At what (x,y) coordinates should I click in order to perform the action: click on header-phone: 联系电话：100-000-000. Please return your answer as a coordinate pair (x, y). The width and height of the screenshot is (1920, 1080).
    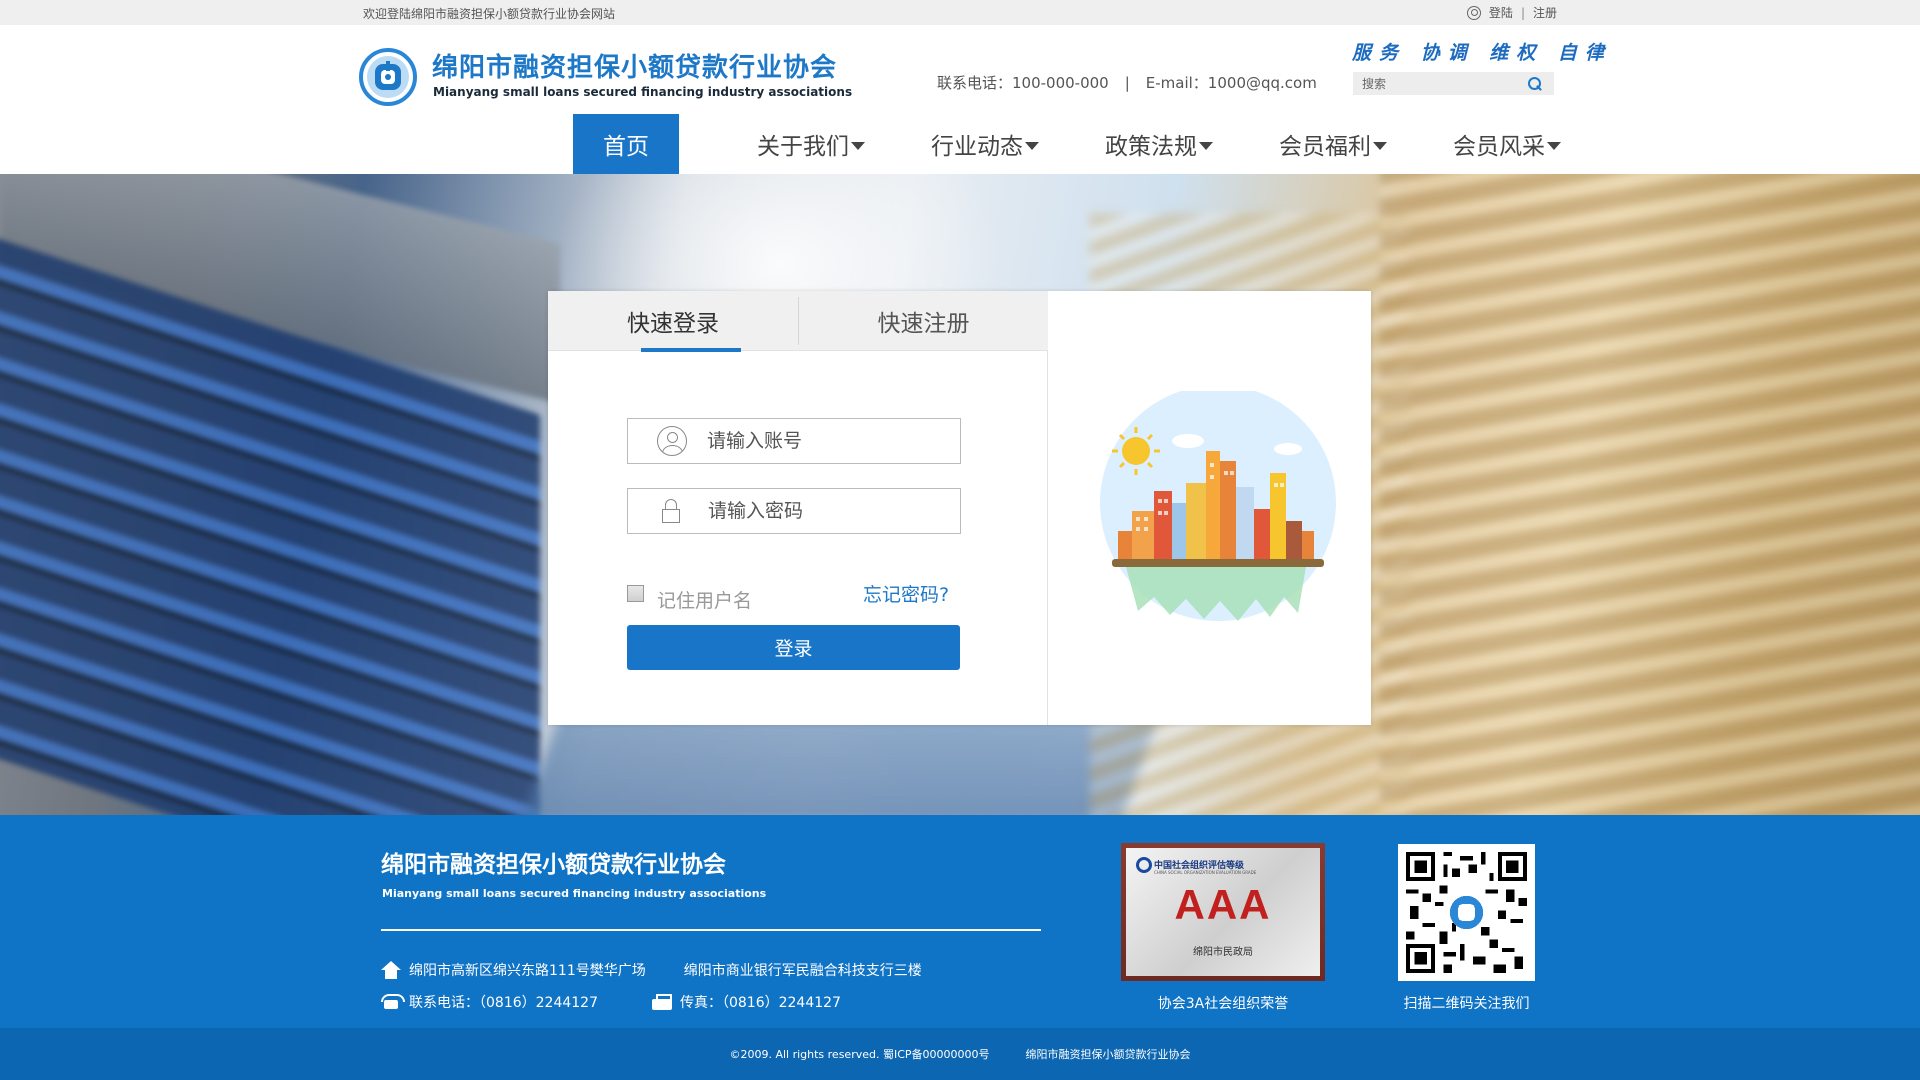
    Looking at the image, I should click on (1023, 83).